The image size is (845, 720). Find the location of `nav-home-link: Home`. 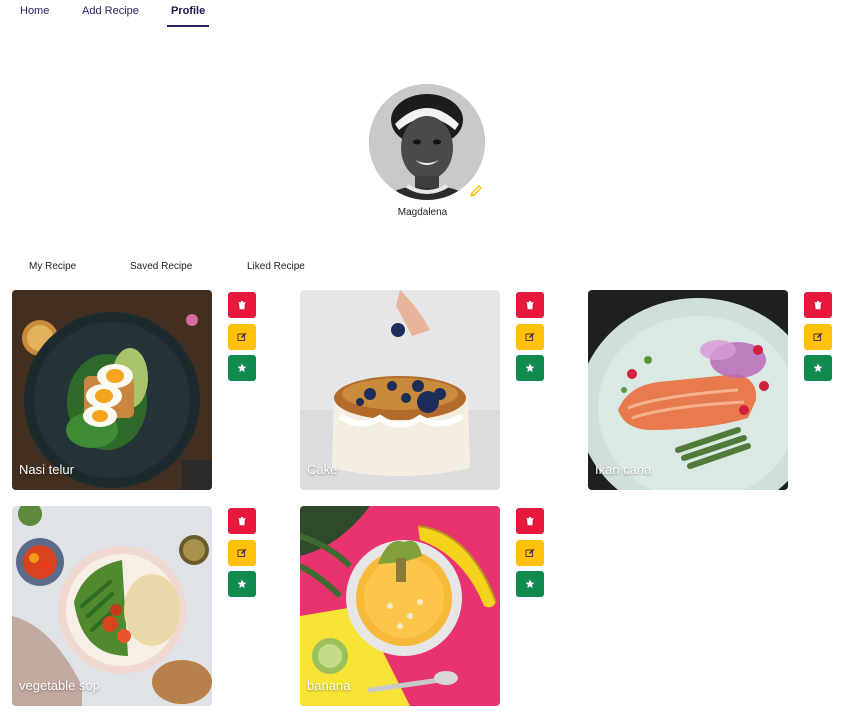

nav-home-link: Home is located at coordinates (34, 11).